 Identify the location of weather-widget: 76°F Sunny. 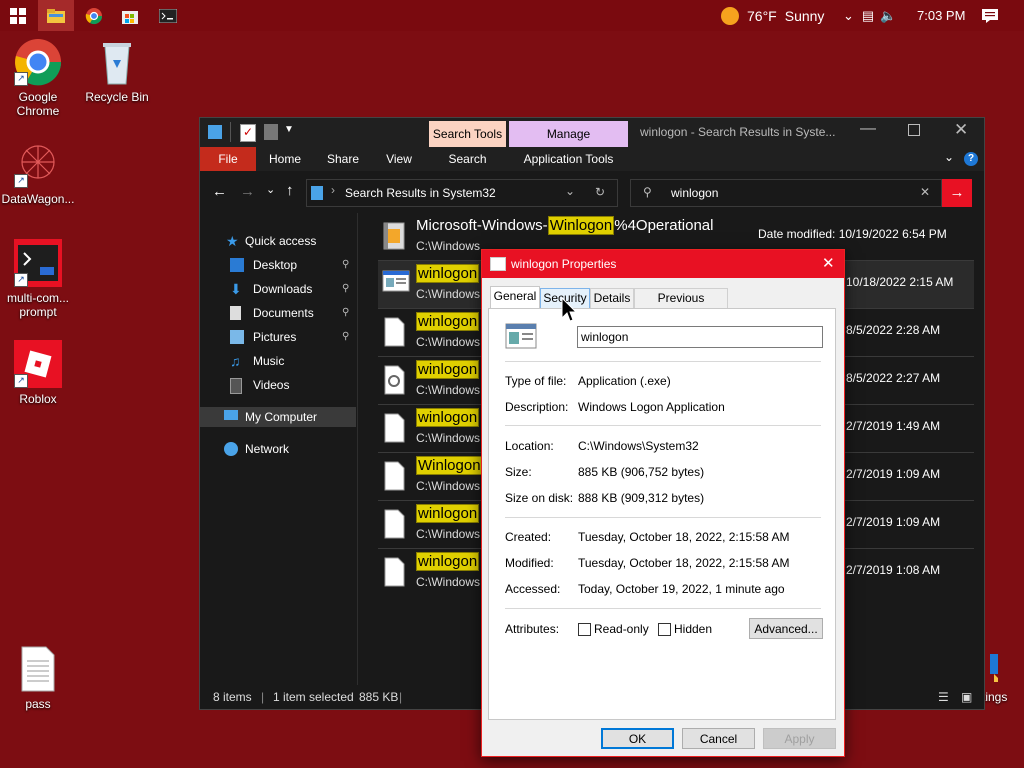
(772, 15).